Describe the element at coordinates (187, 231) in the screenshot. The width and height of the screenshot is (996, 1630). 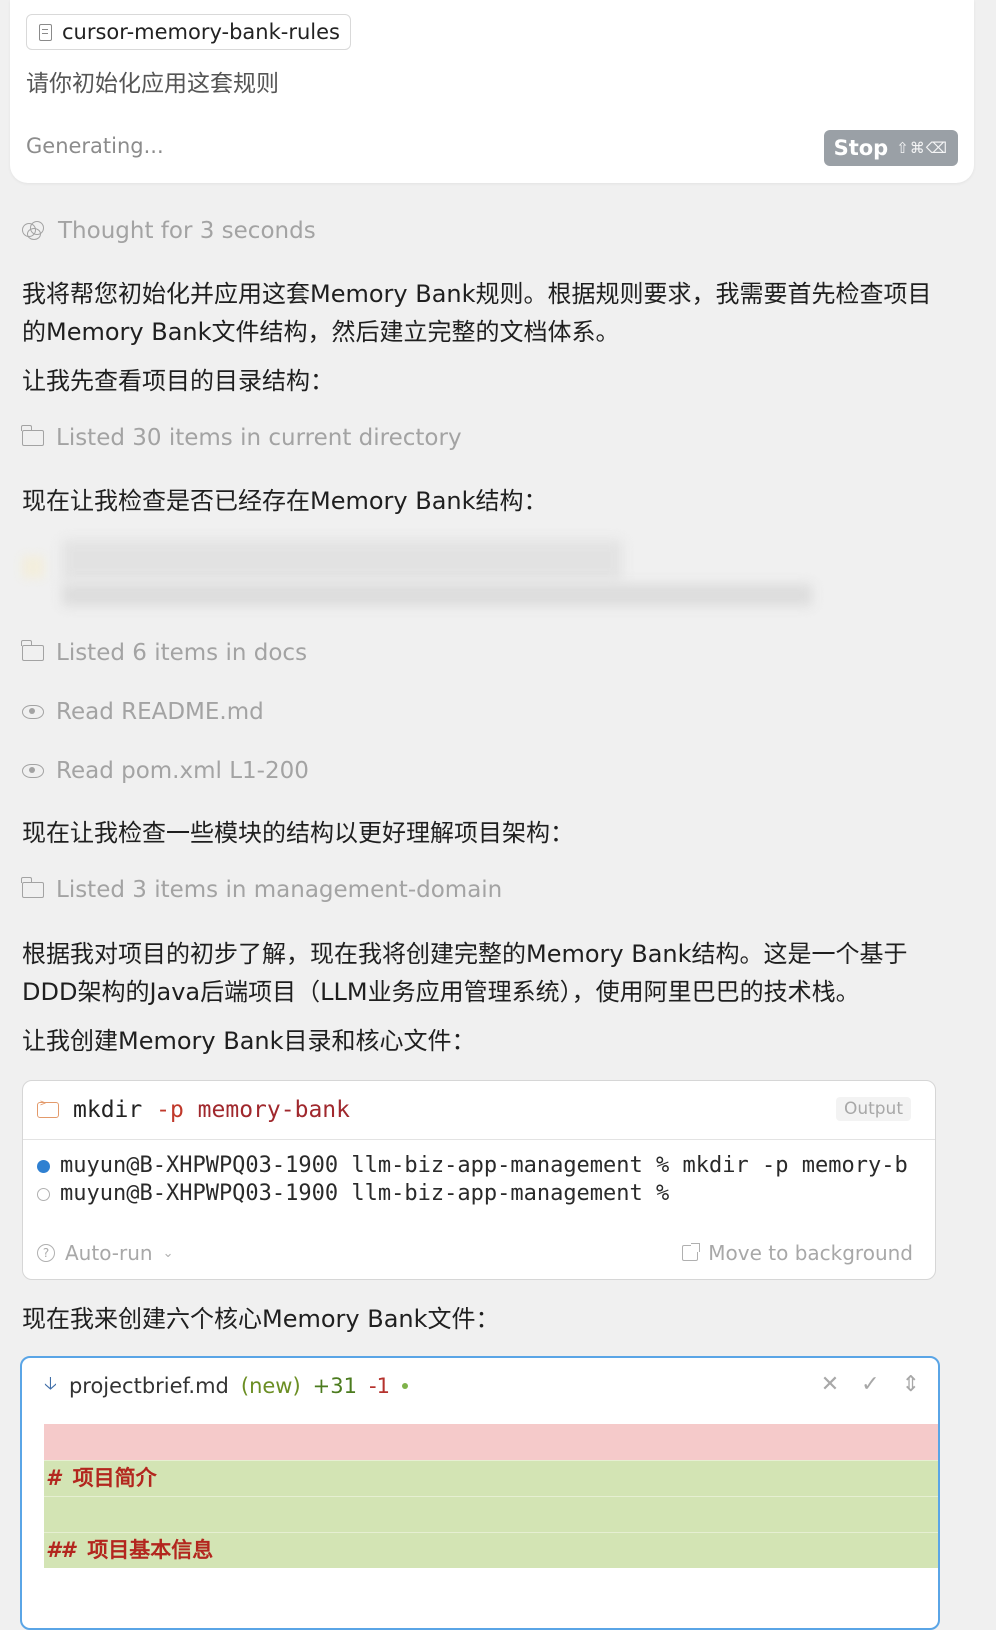
I see `thought-label: Thought for 3 seconds` at that location.